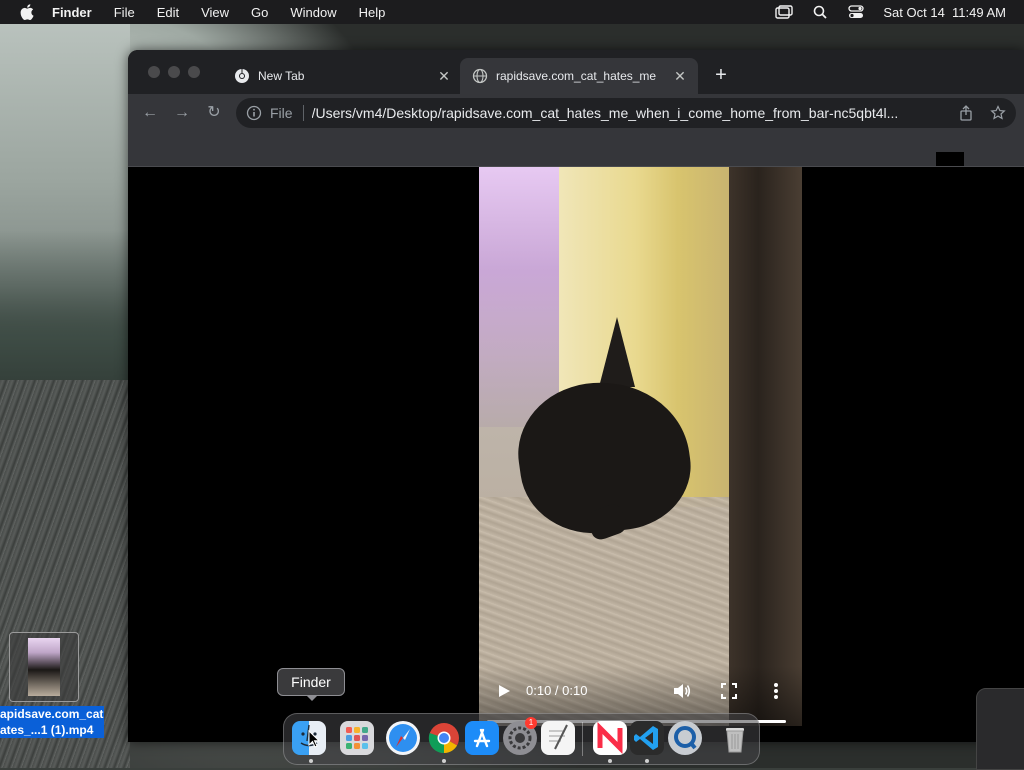 The image size is (1024, 770). I want to click on minimize-window-button, so click(174, 72).